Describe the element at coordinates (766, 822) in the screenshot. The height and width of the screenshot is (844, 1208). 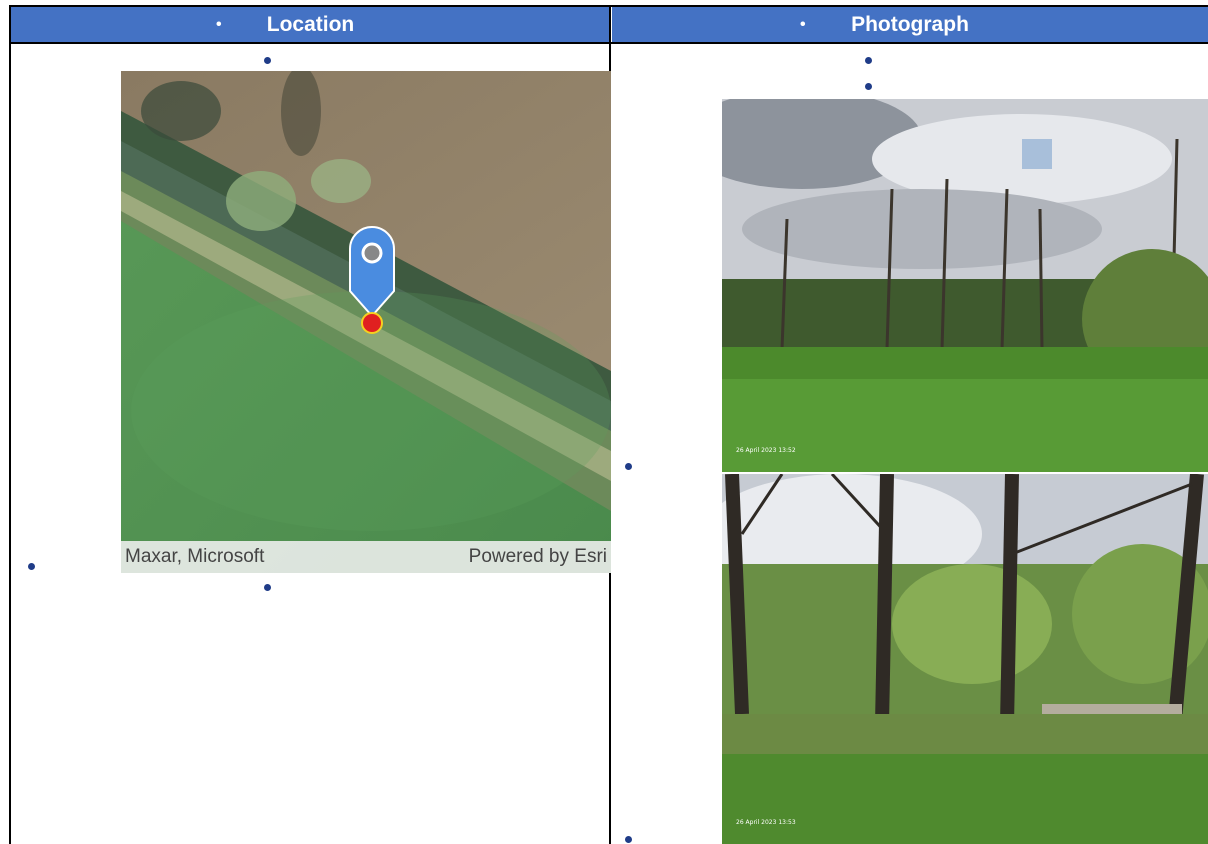
I see `photo-timestamp: 26 April 2023 13:53` at that location.